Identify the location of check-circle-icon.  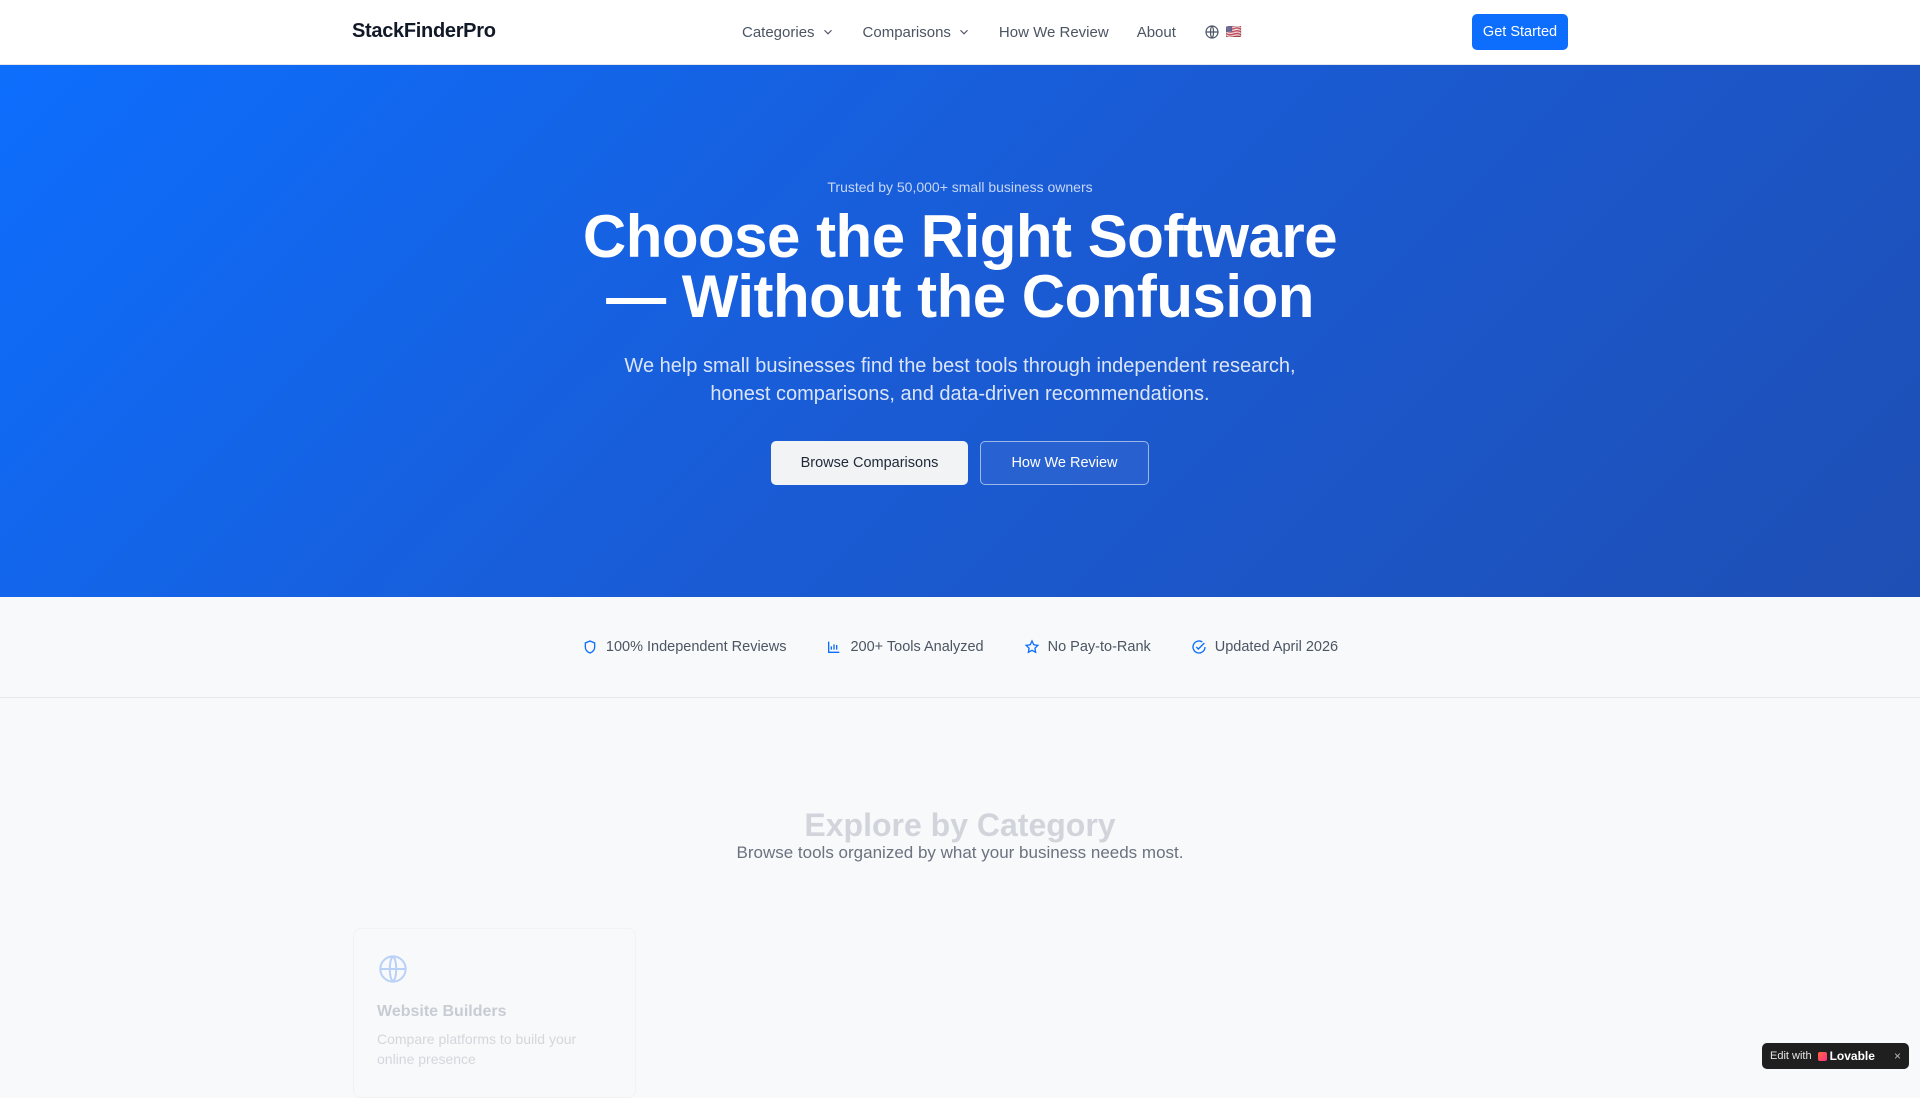
(1199, 647).